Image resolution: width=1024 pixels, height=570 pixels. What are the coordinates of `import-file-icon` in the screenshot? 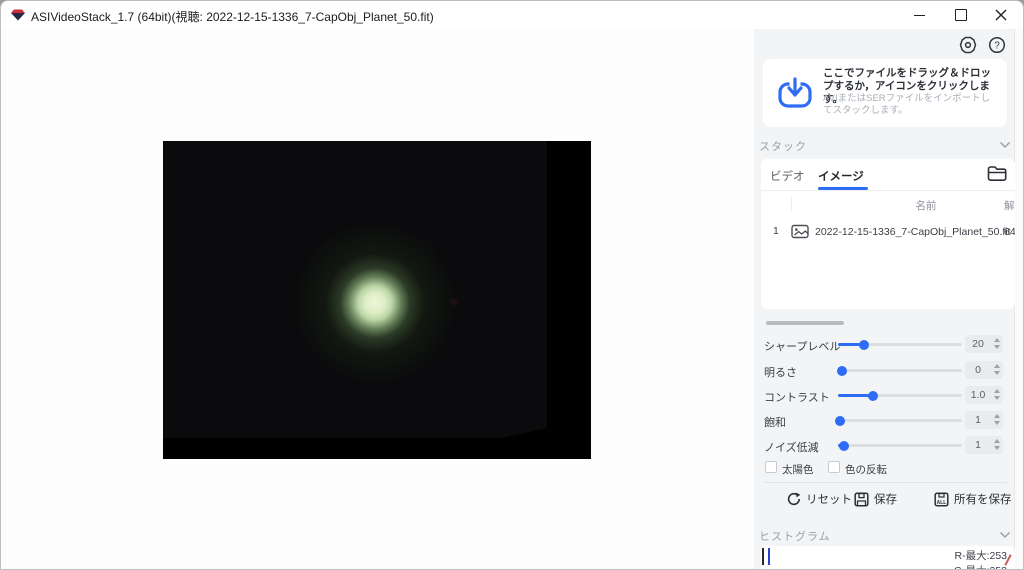 It's located at (795, 93).